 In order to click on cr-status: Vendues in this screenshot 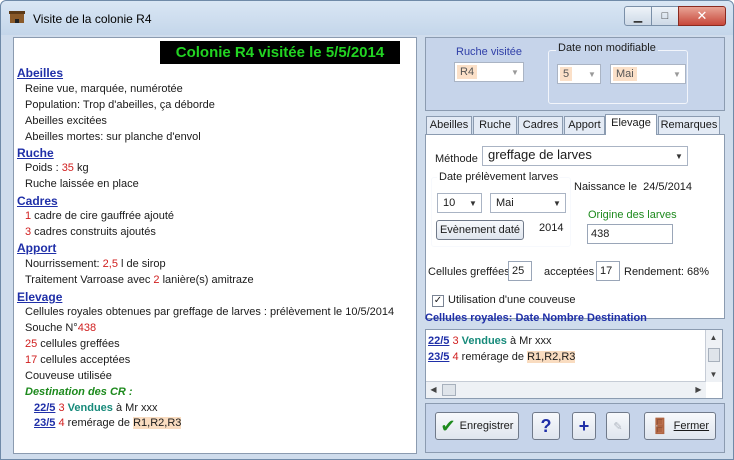, I will do `click(484, 341)`.